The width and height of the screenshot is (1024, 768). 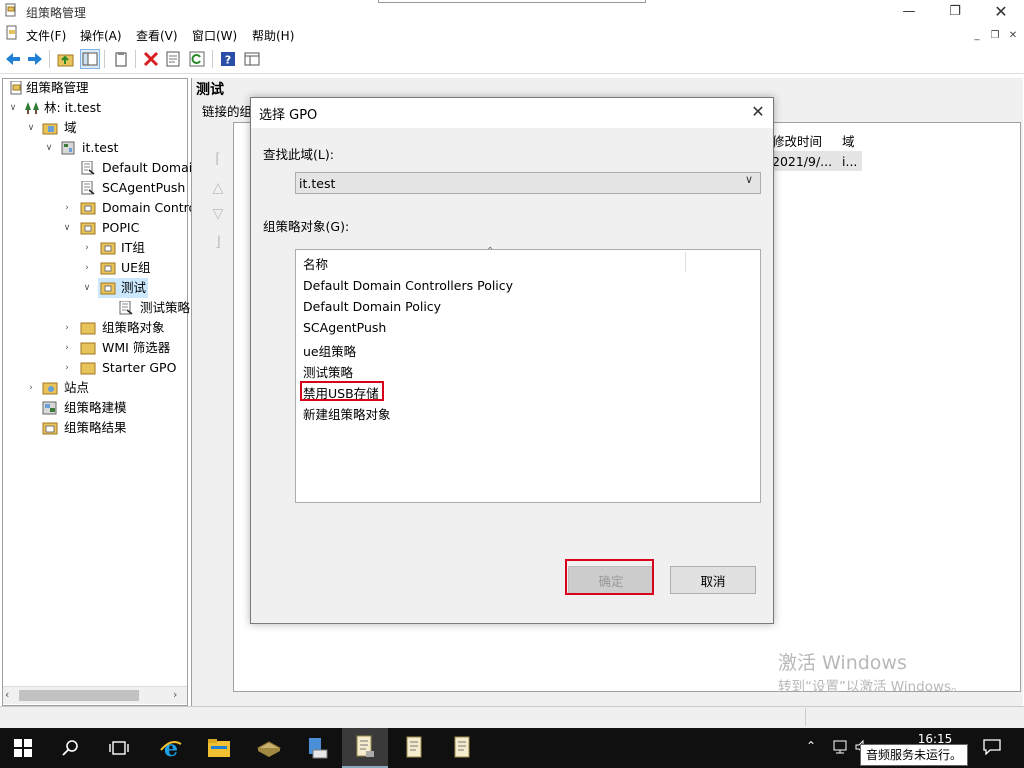 I want to click on search-icon, so click(x=71, y=748).